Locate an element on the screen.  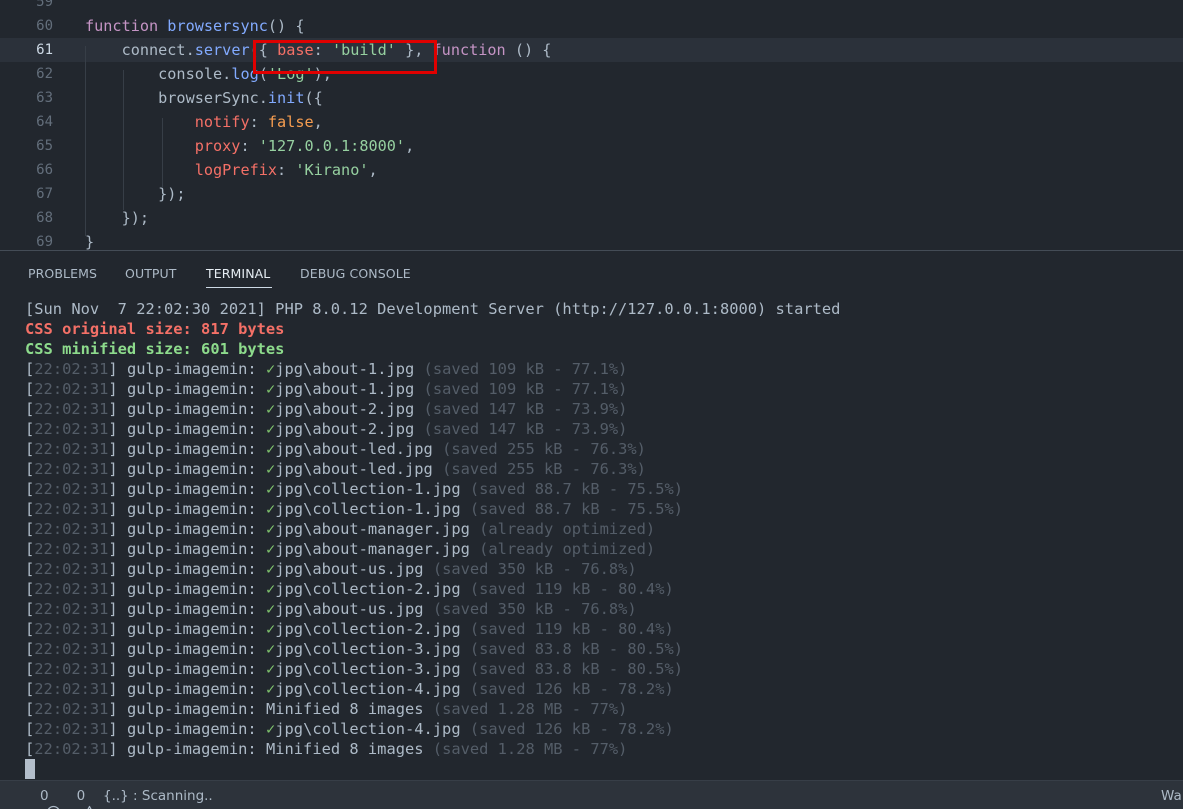
line-code: function browsersync() { is located at coordinates (194, 26).